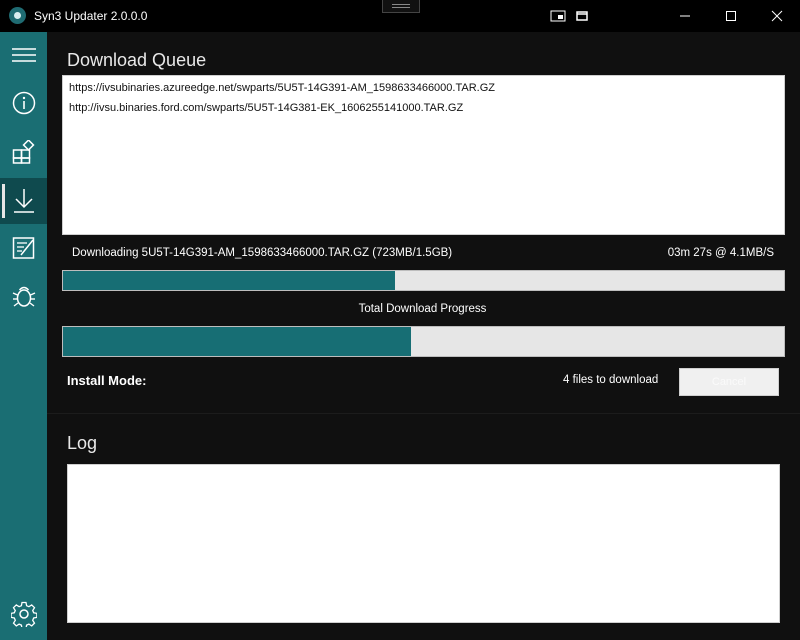 This screenshot has height=640, width=800. What do you see at coordinates (729, 382) in the screenshot?
I see `cancel-button: Cancel` at bounding box center [729, 382].